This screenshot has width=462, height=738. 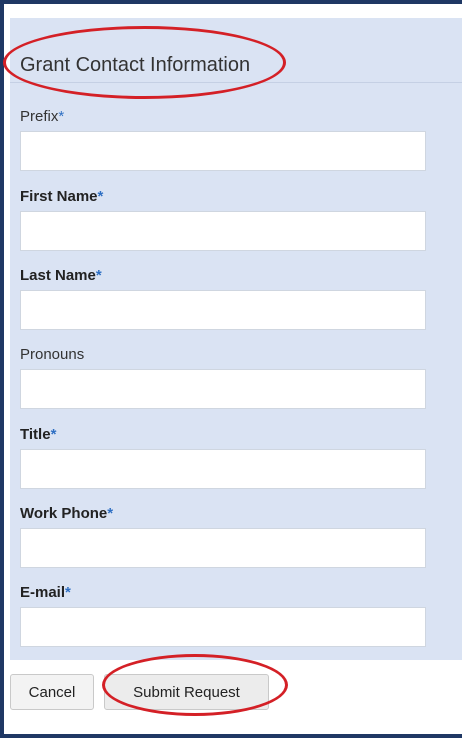 I want to click on first-name-label: First Name*, so click(x=62, y=196).